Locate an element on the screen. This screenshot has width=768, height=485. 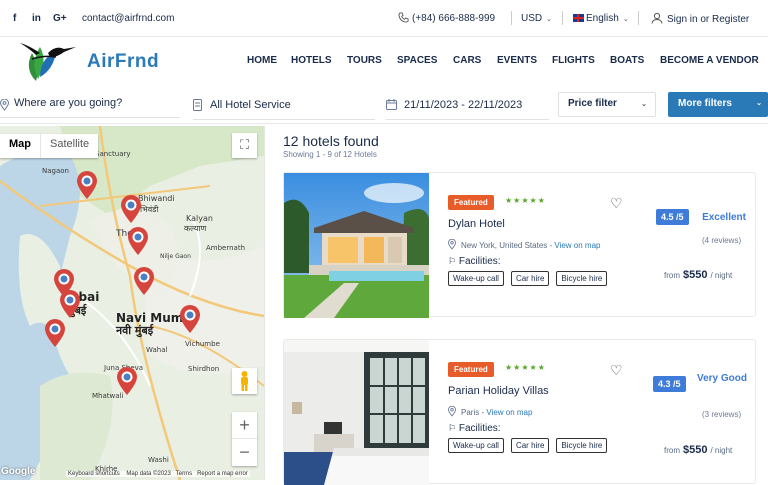
currency-label: USD is located at coordinates (532, 18).